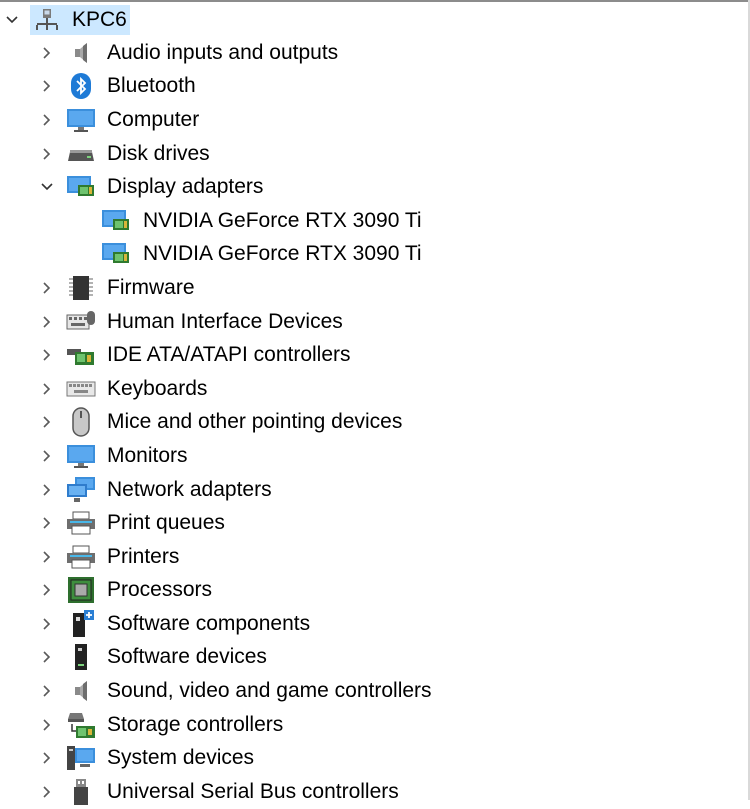 This screenshot has width=750, height=809. Describe the element at coordinates (374, 456) in the screenshot. I see `category-monitors: Monitors` at that location.